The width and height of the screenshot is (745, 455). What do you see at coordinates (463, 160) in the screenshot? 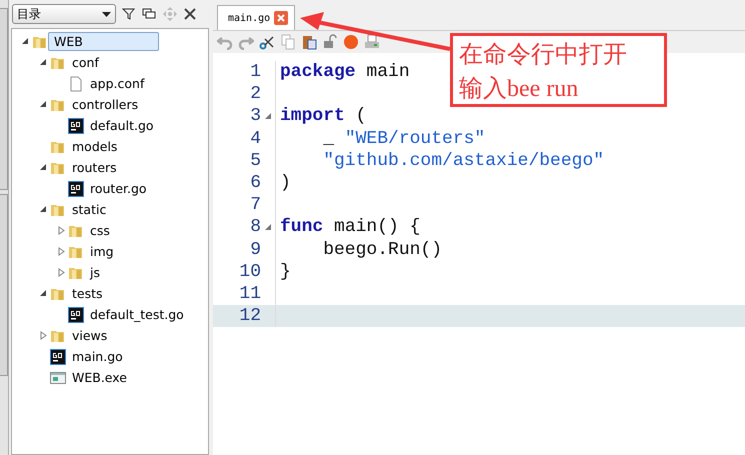
I see `code-line: "github.com/astaxie/beego"` at bounding box center [463, 160].